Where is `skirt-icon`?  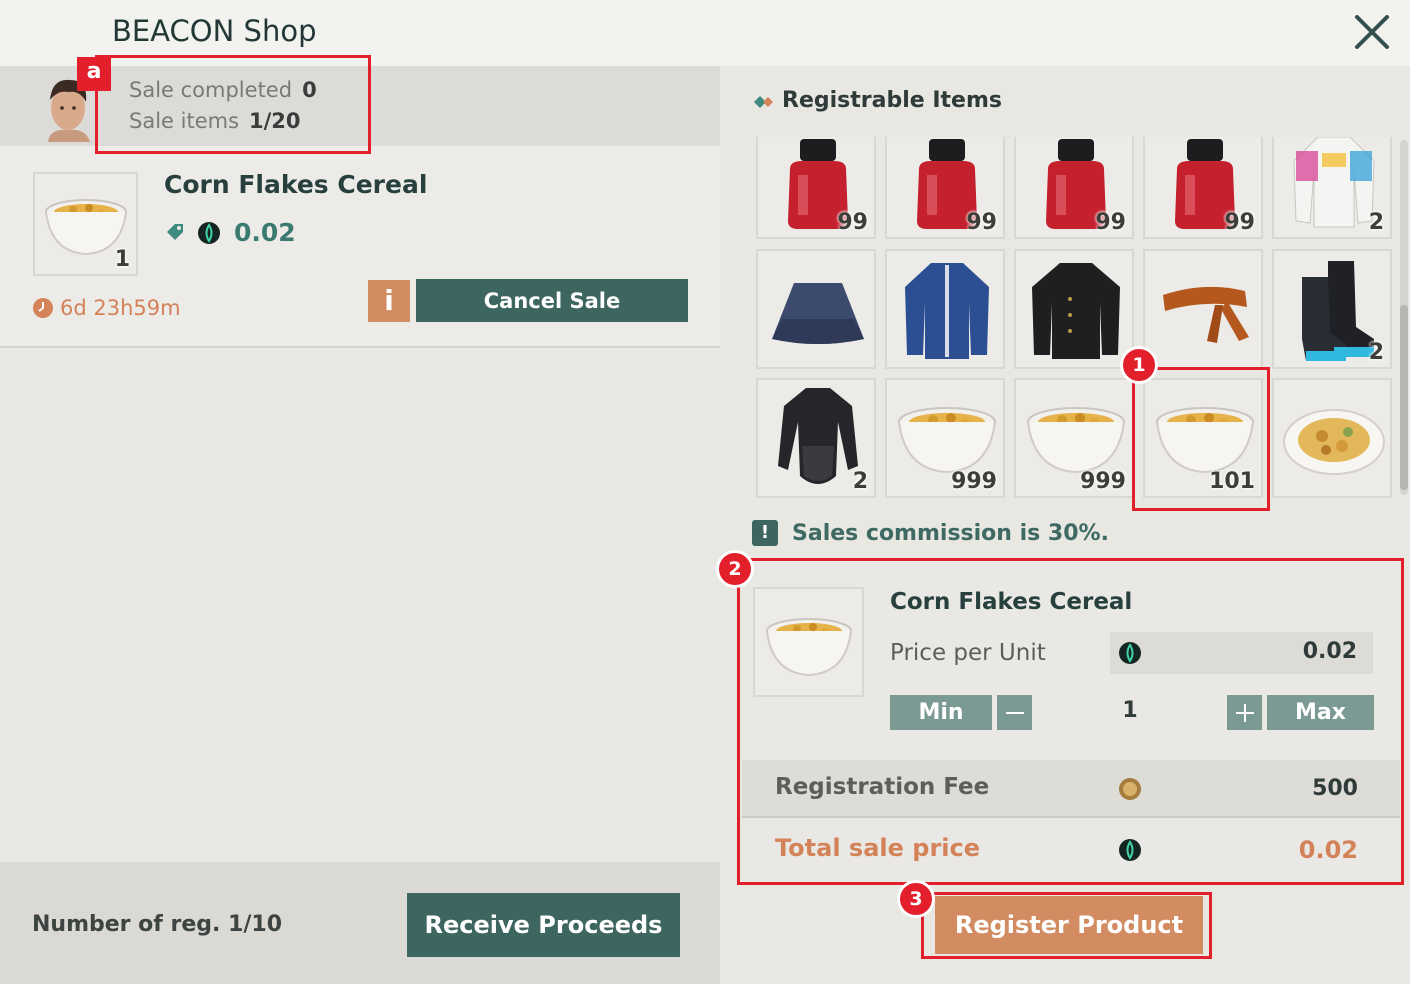
skirt-icon is located at coordinates (818, 313).